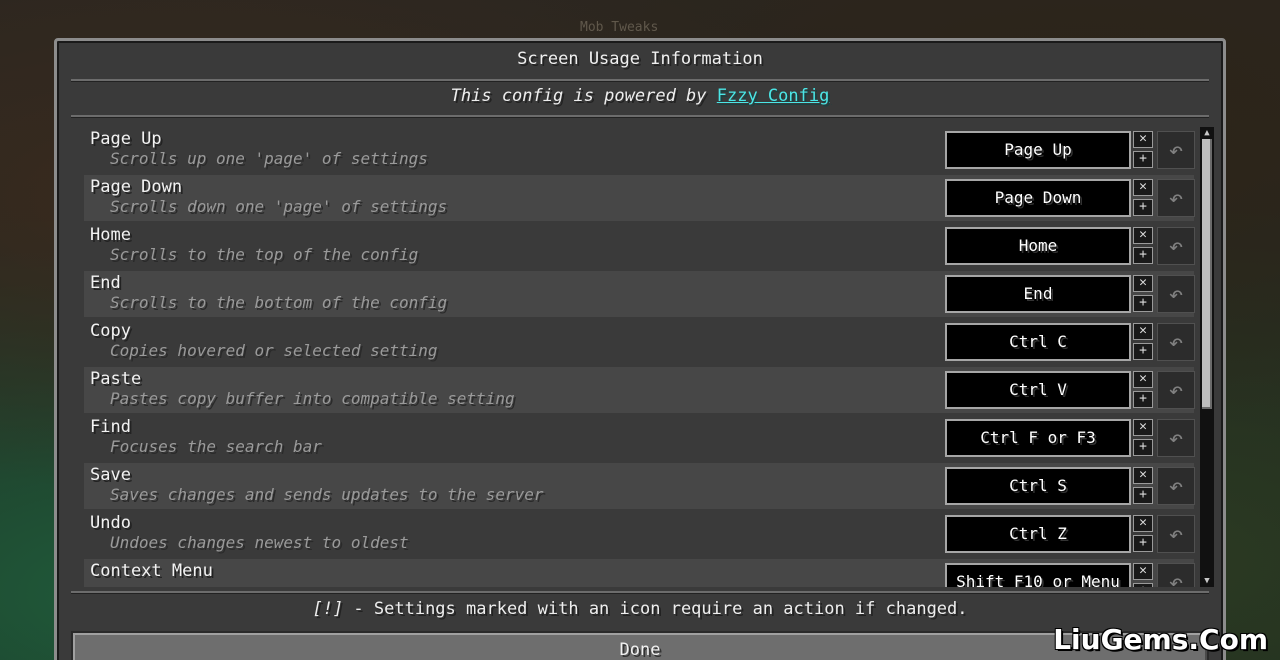 The image size is (1280, 660). Describe the element at coordinates (328, 609) in the screenshot. I see `action-marker: [!]` at that location.